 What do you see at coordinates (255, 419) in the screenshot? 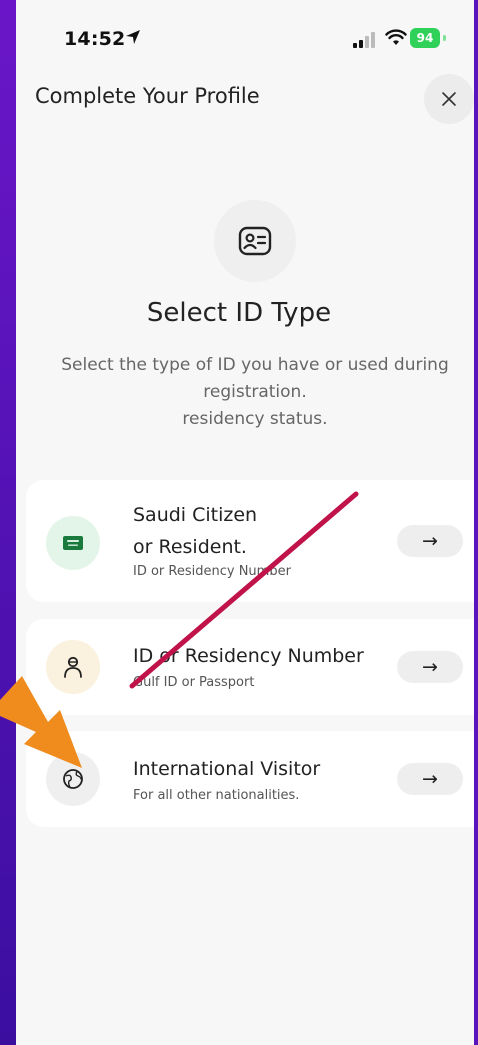
I see `description-line: residency status.` at bounding box center [255, 419].